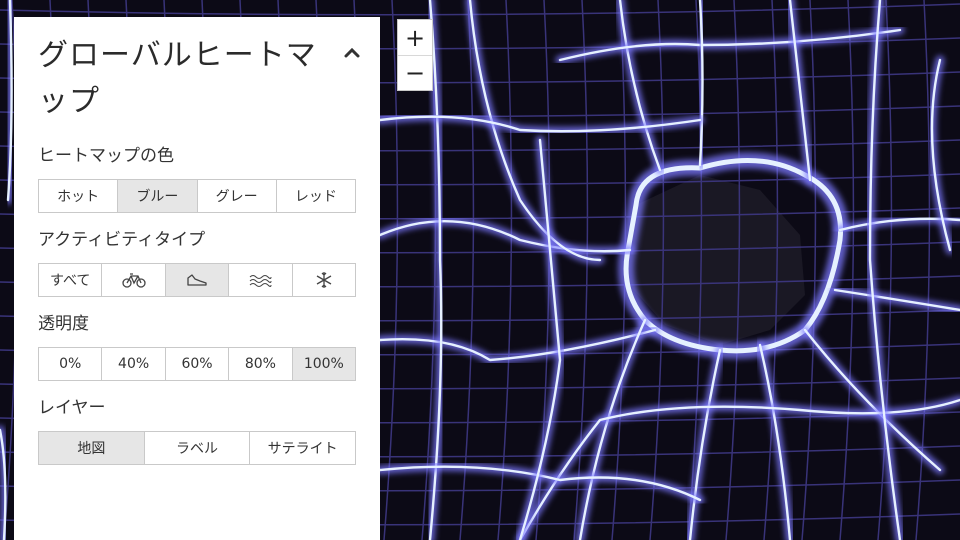 This screenshot has width=960, height=540. What do you see at coordinates (324, 364) in the screenshot?
I see `opacity-option-100: 100%` at bounding box center [324, 364].